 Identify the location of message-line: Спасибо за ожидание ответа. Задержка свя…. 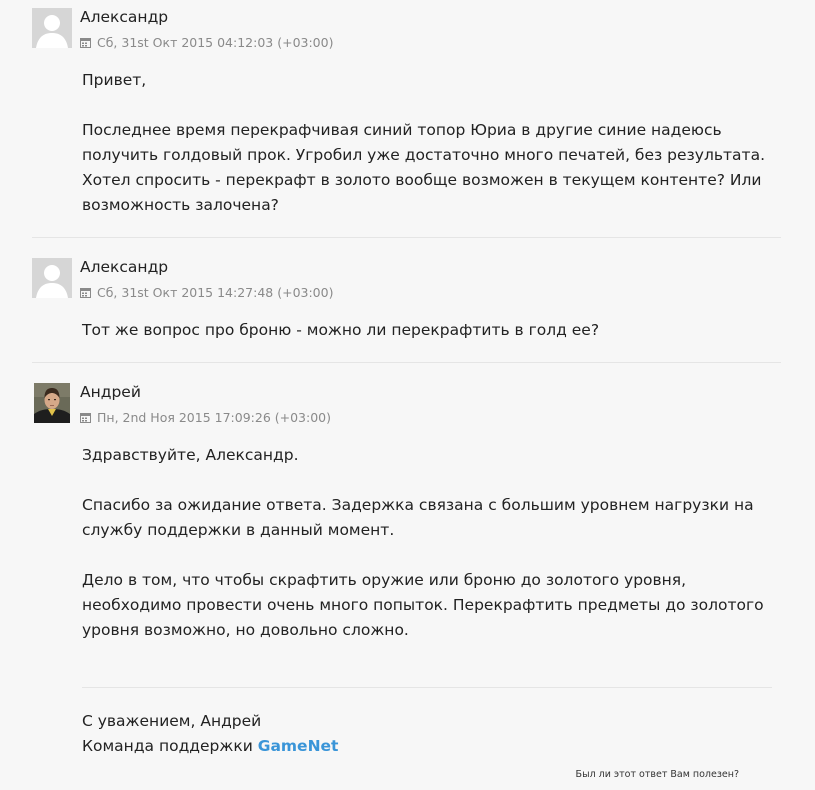
(418, 505).